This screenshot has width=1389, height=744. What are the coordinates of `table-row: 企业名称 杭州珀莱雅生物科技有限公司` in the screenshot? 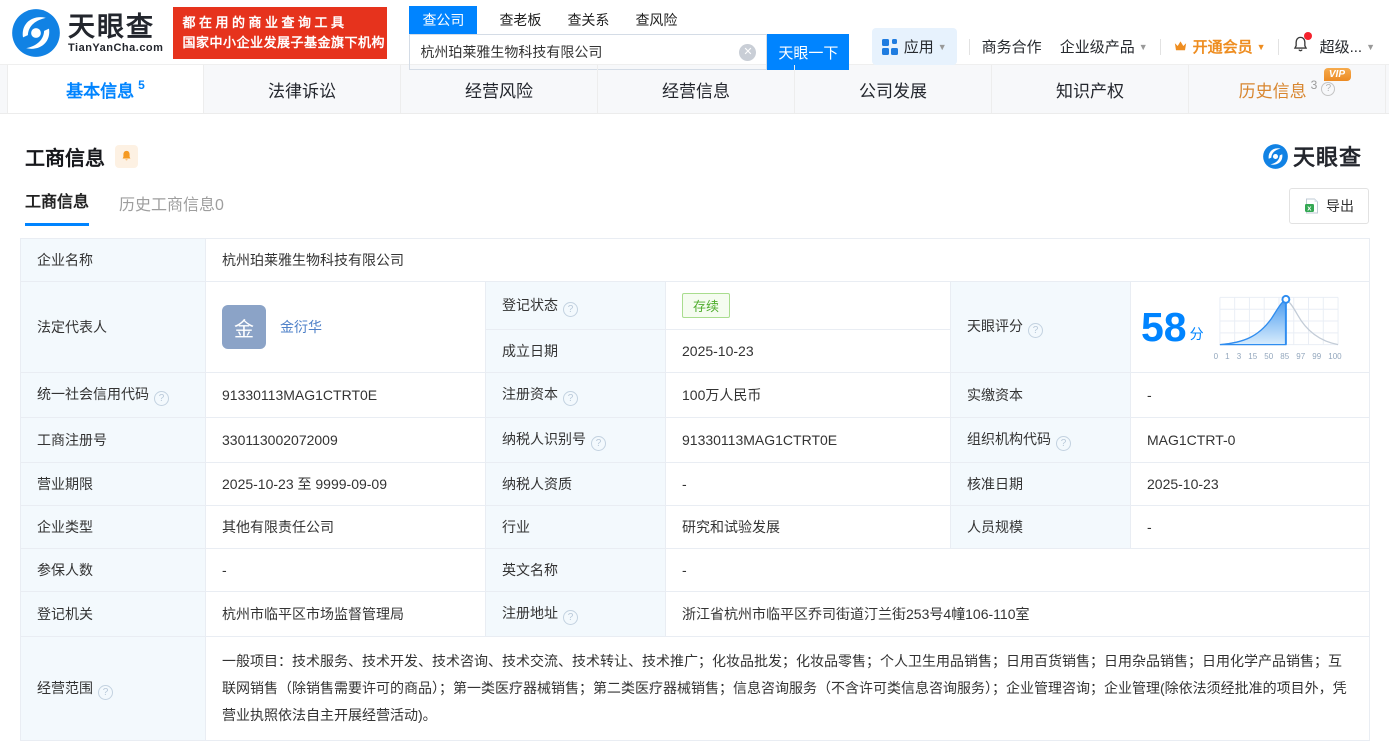 It's located at (695, 260).